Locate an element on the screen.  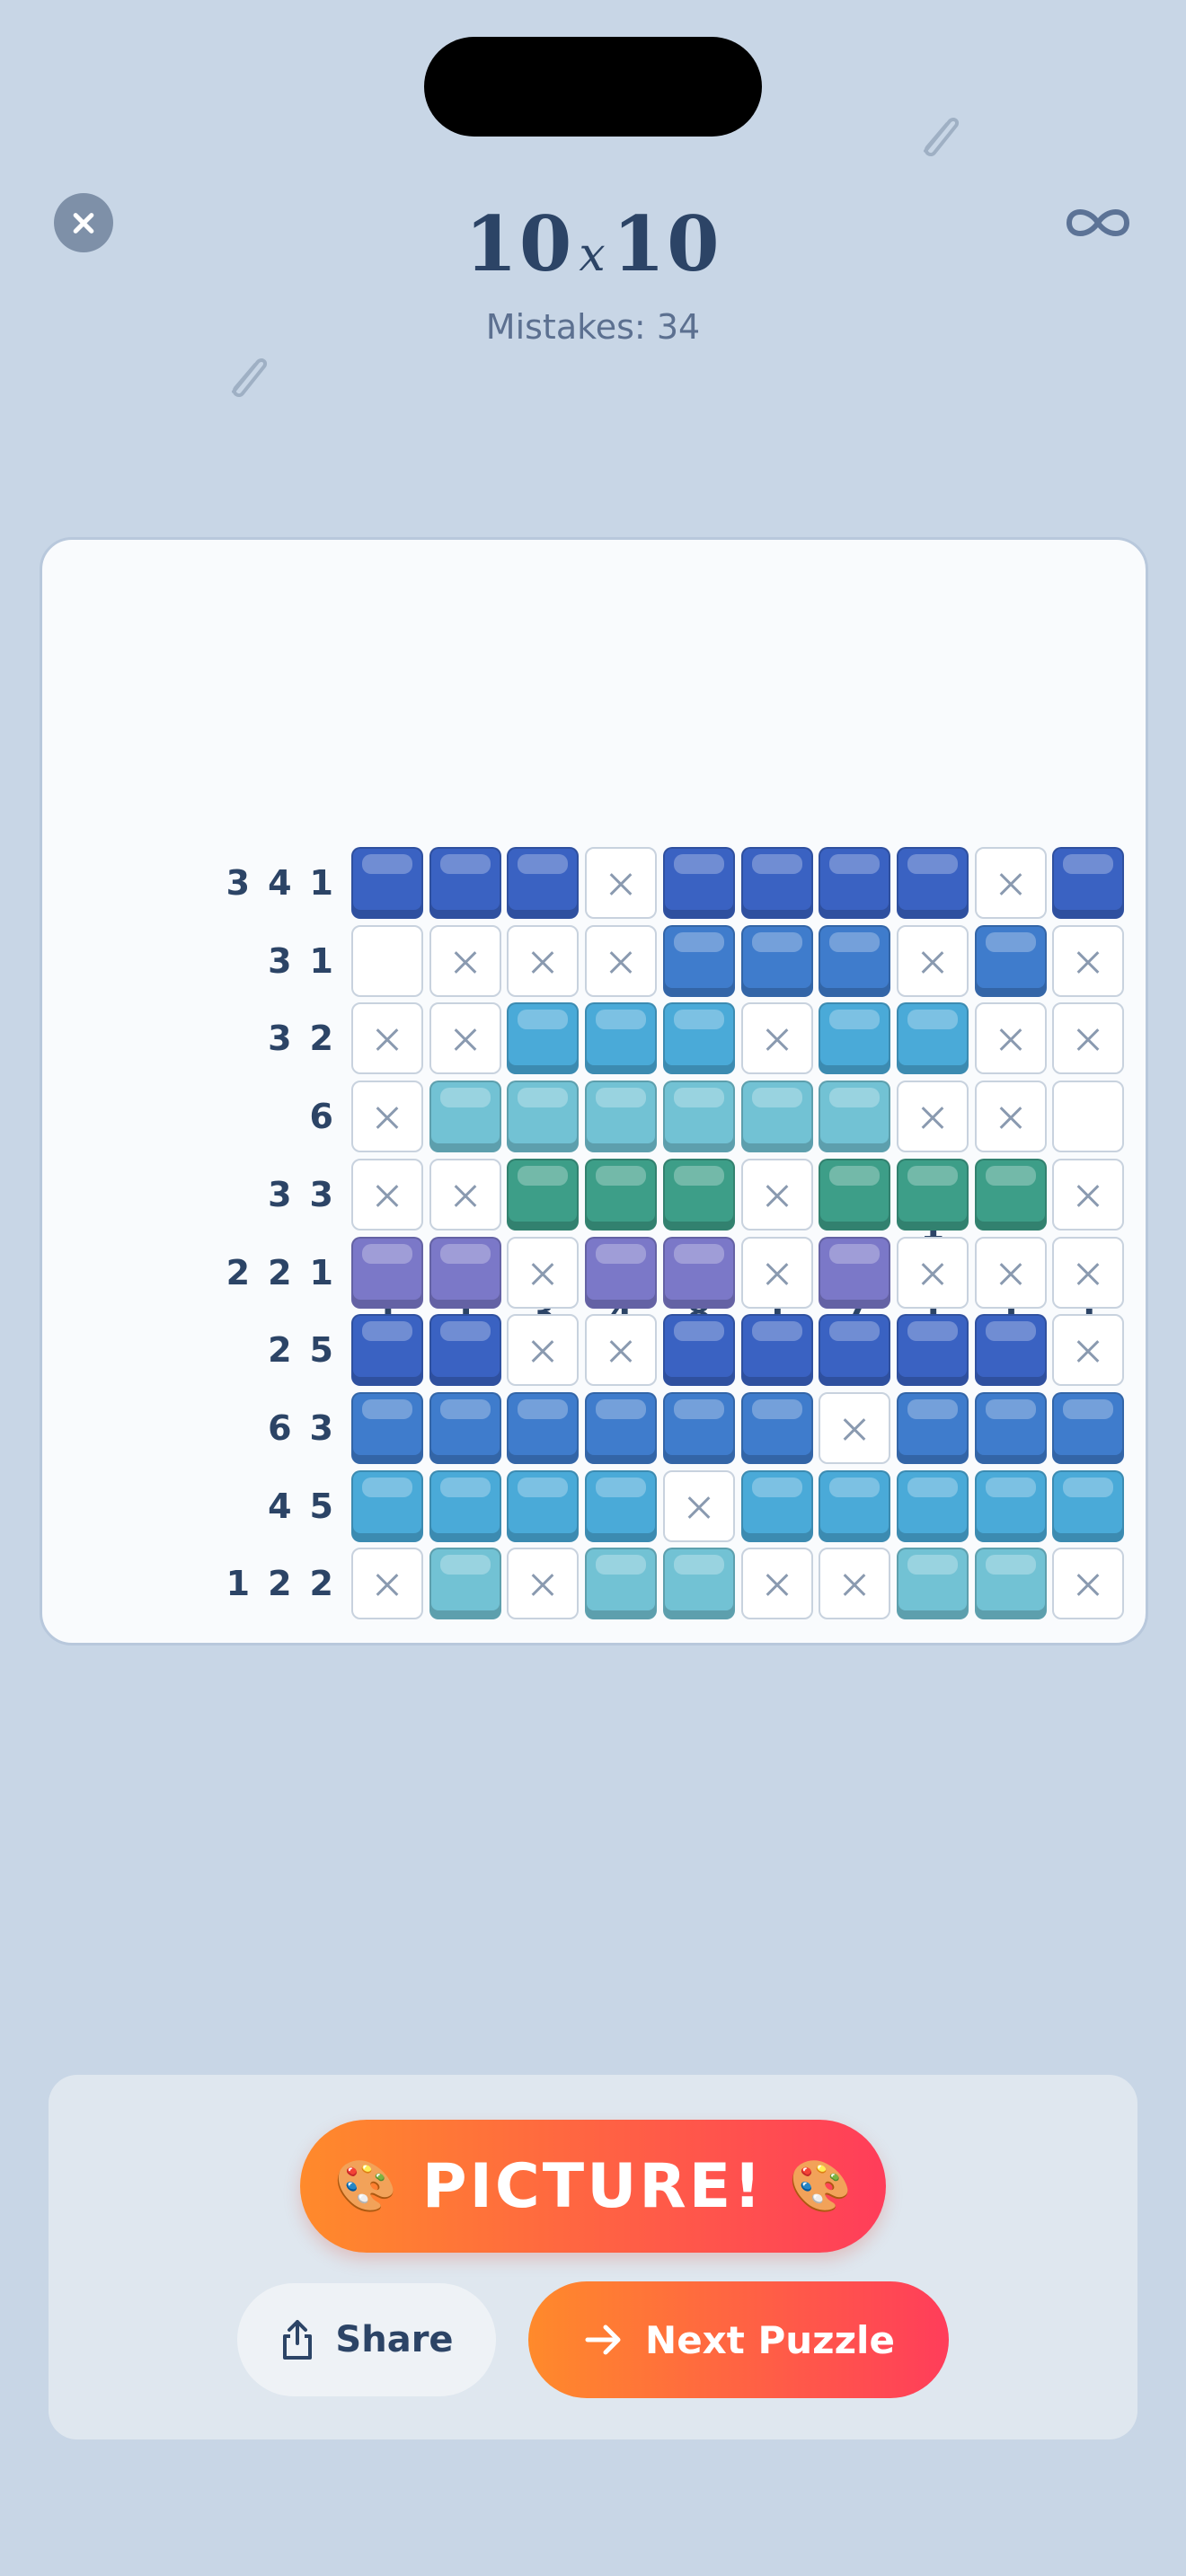
share-button: Share is located at coordinates (366, 2339).